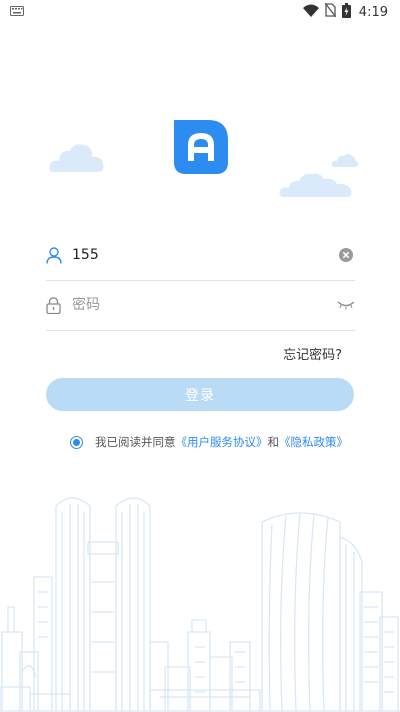 The image size is (400, 712). Describe the element at coordinates (200, 12) in the screenshot. I see `status-bar: 4:19` at that location.